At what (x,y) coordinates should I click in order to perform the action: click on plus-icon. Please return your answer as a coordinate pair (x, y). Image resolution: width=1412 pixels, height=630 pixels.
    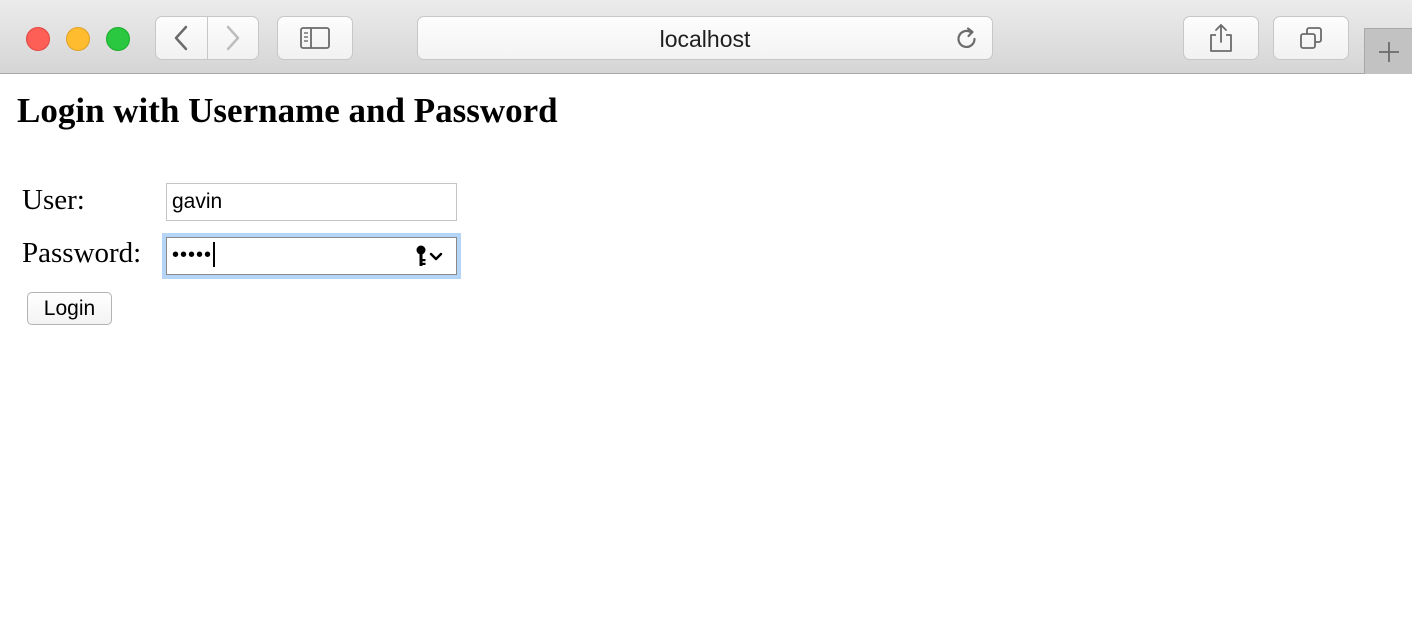
    Looking at the image, I should click on (1388, 51).